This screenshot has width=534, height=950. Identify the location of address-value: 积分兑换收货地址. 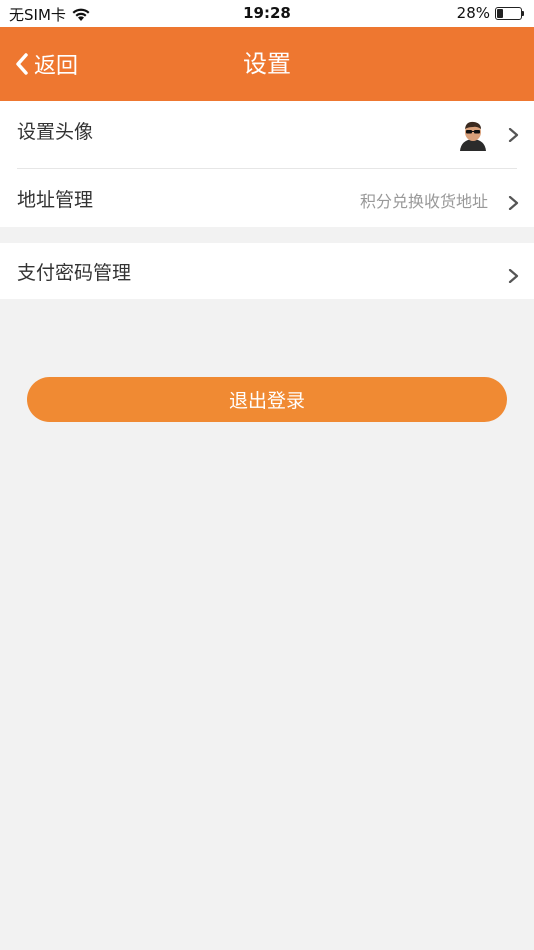
(423, 201).